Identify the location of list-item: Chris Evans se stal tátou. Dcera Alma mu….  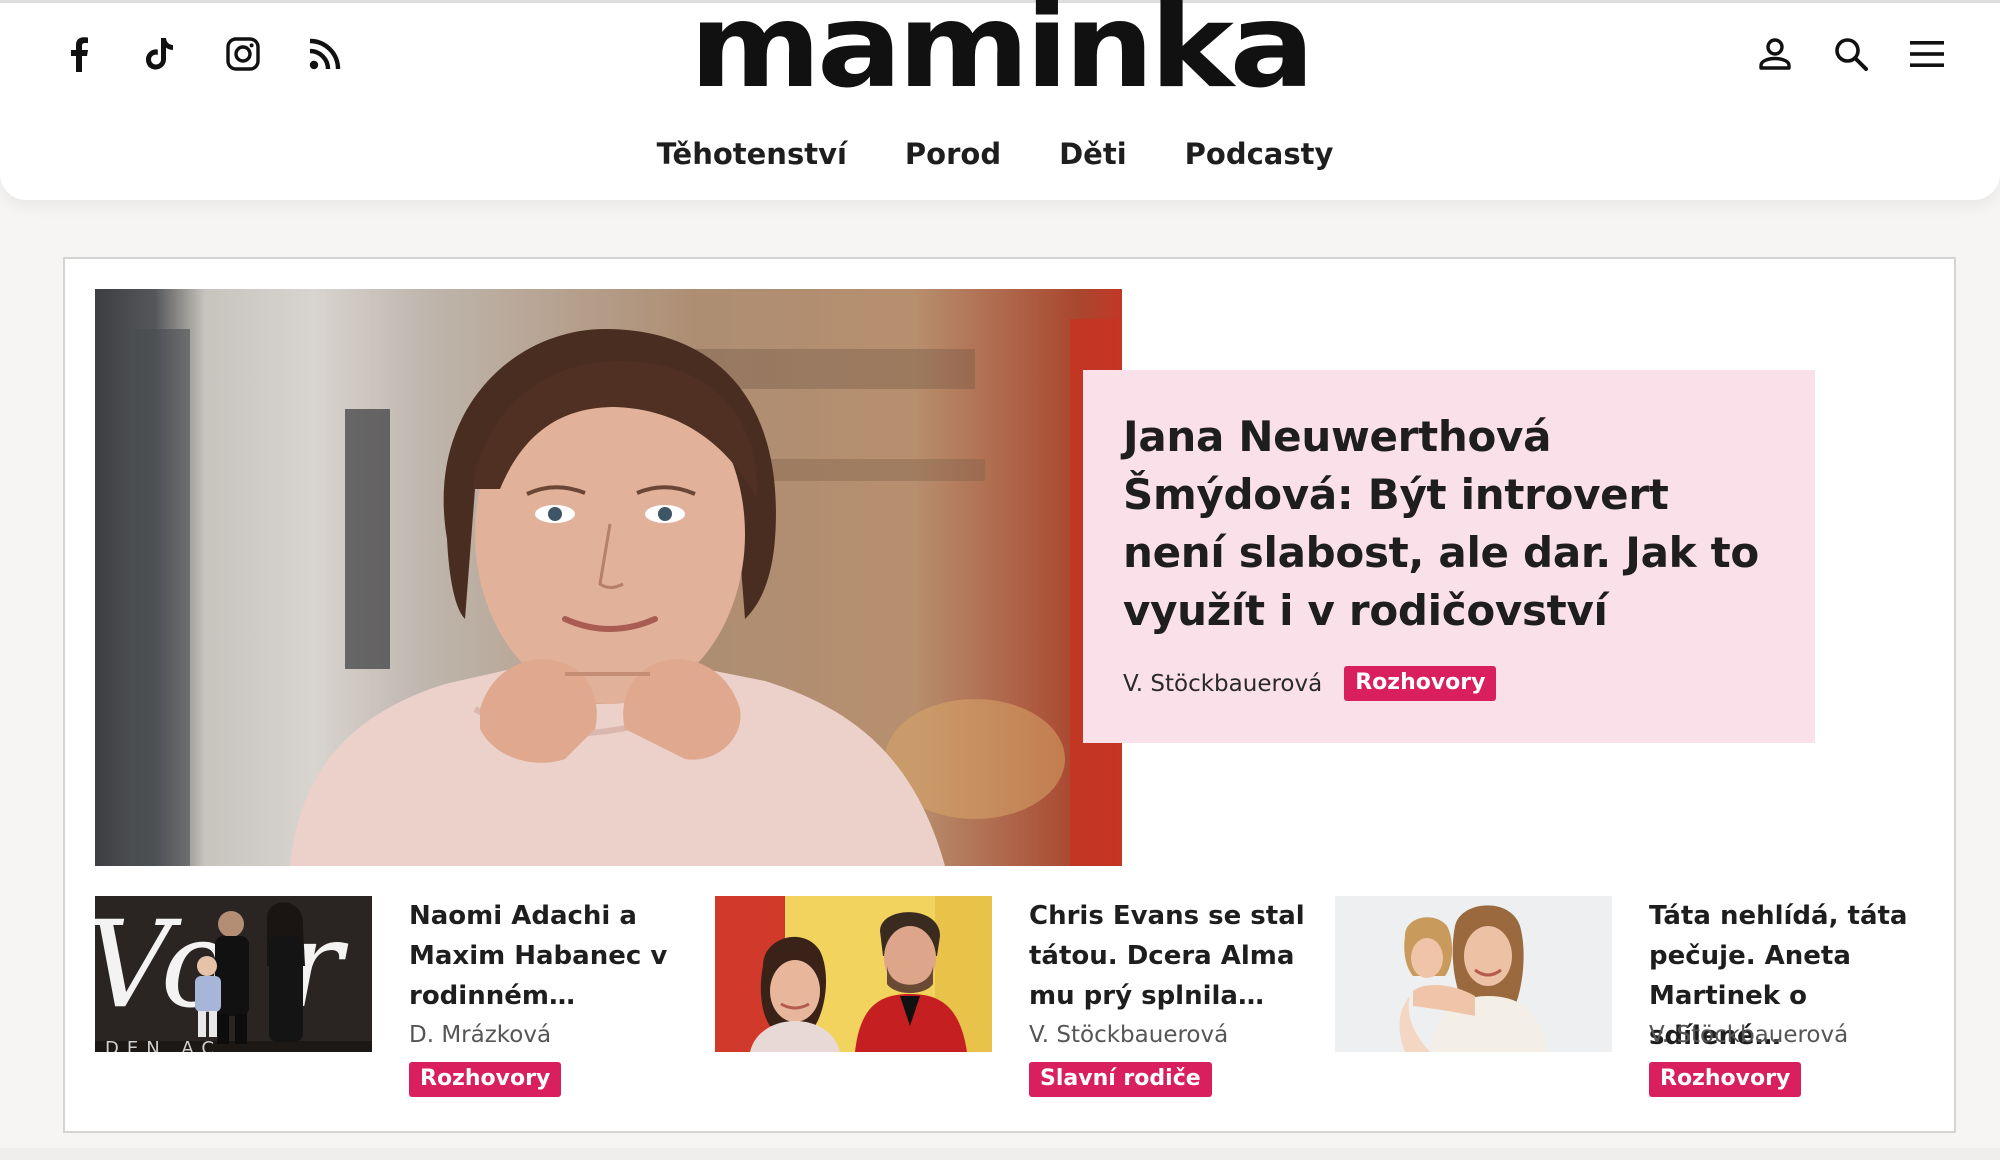
(1015, 1006).